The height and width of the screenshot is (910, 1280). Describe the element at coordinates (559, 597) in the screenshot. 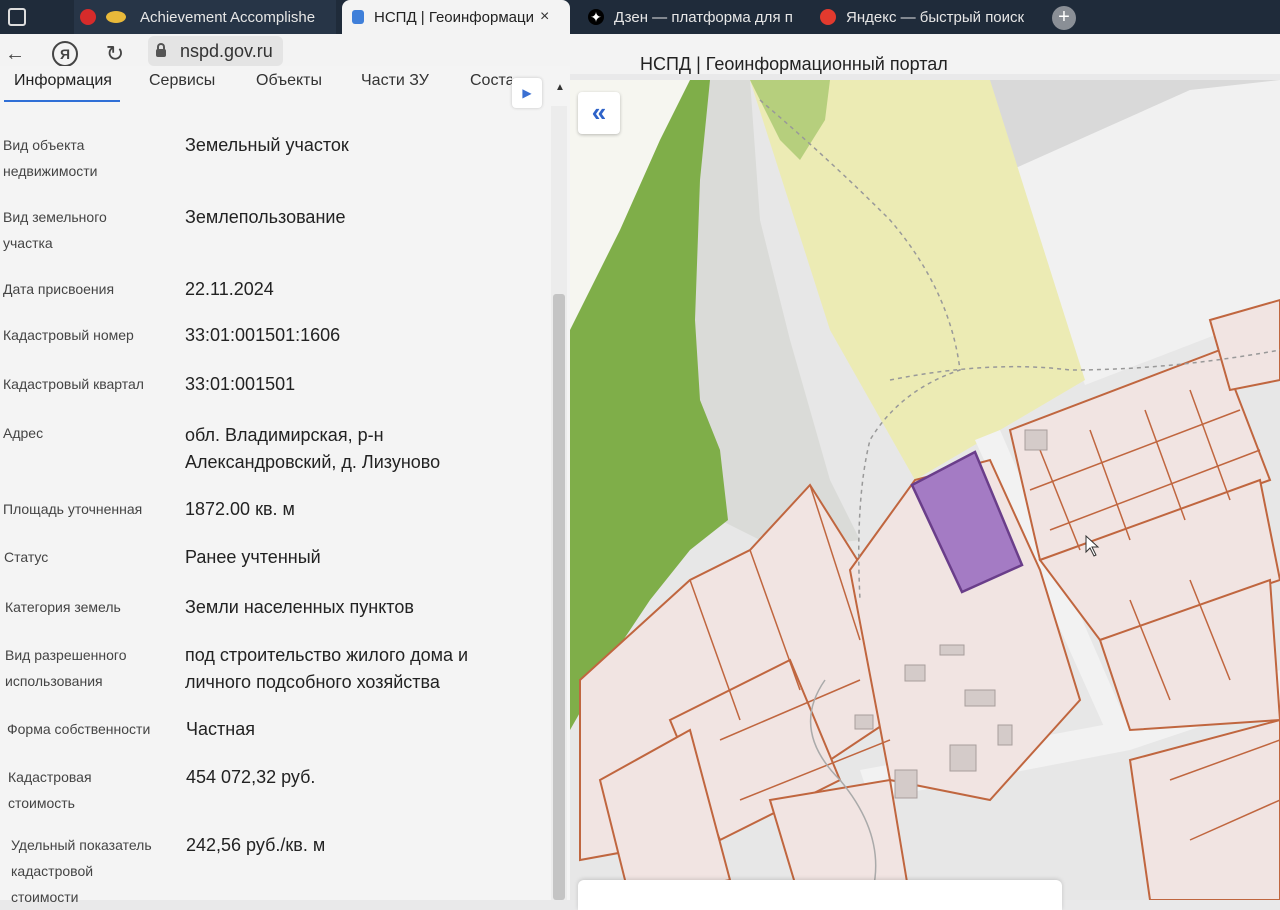

I see `scrollbar-thumb` at that location.